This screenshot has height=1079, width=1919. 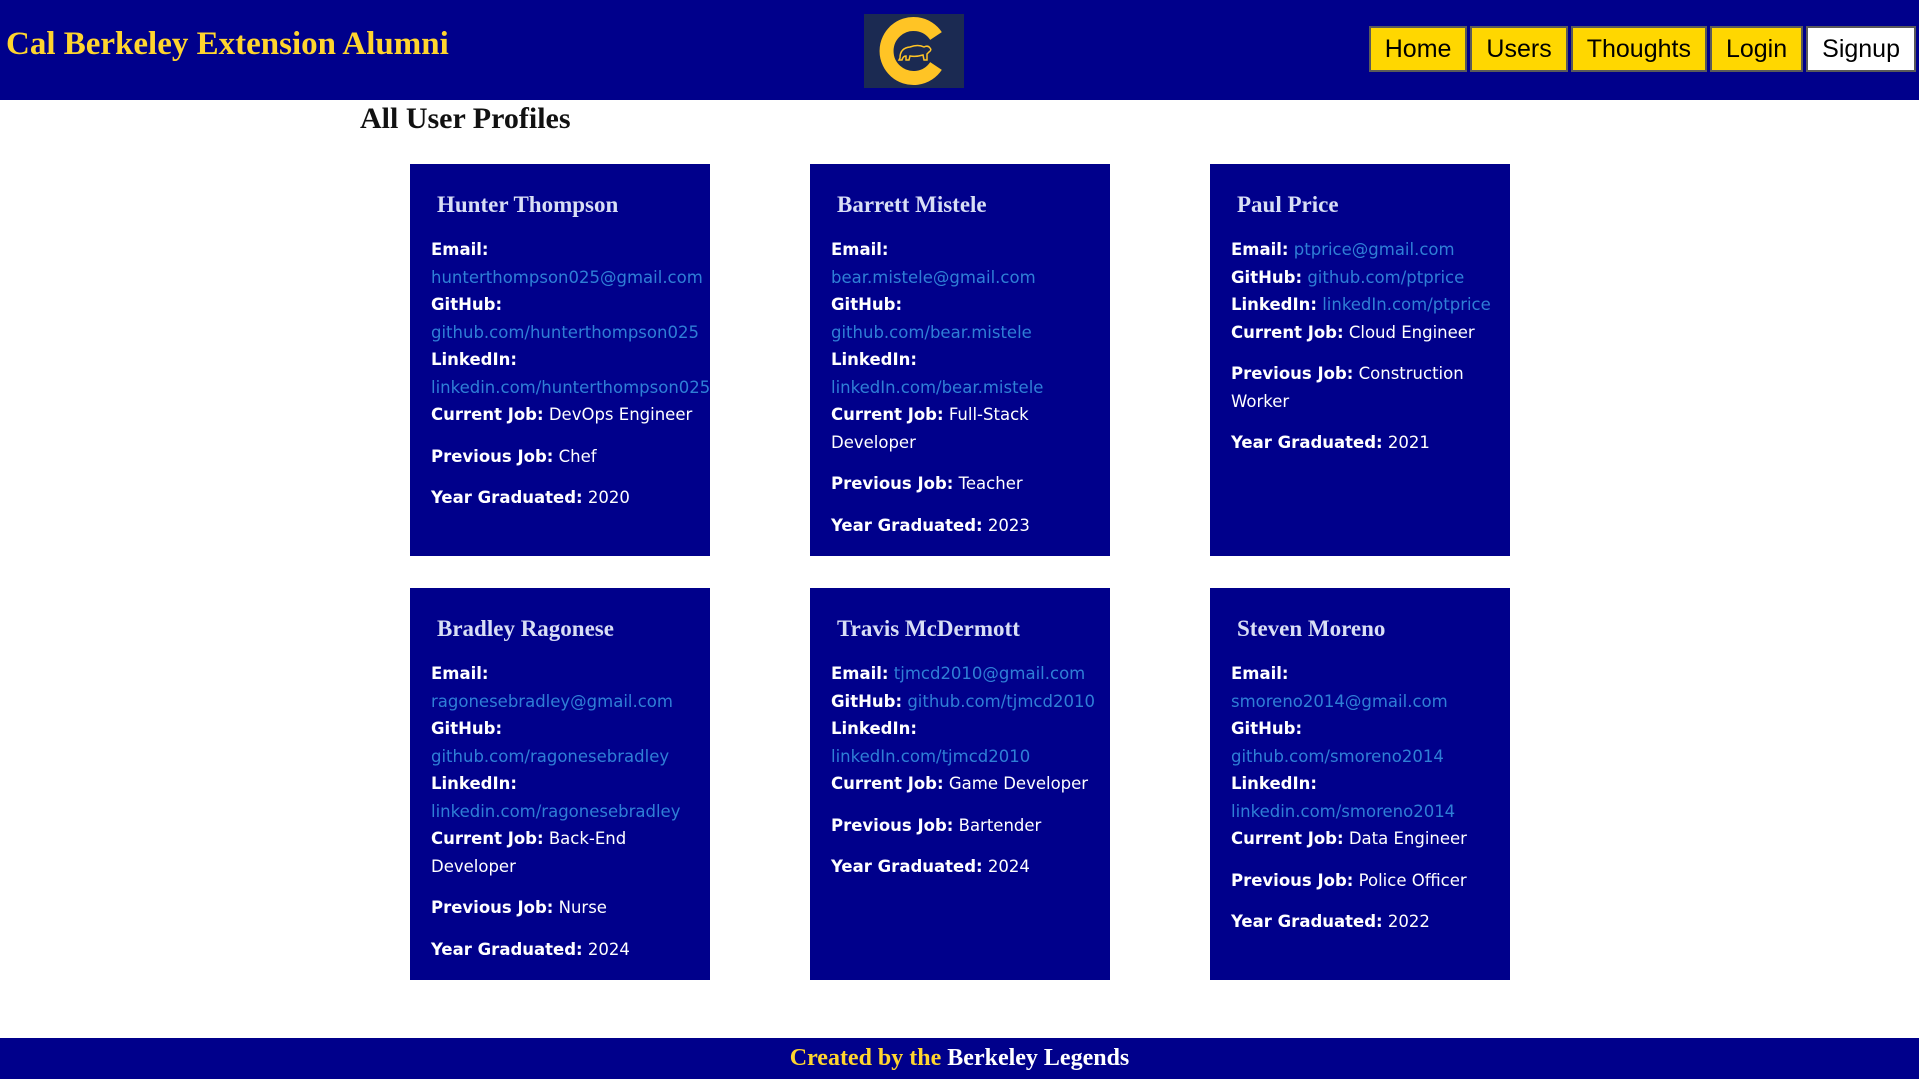 I want to click on previous-job-value: Chef, so click(x=577, y=456).